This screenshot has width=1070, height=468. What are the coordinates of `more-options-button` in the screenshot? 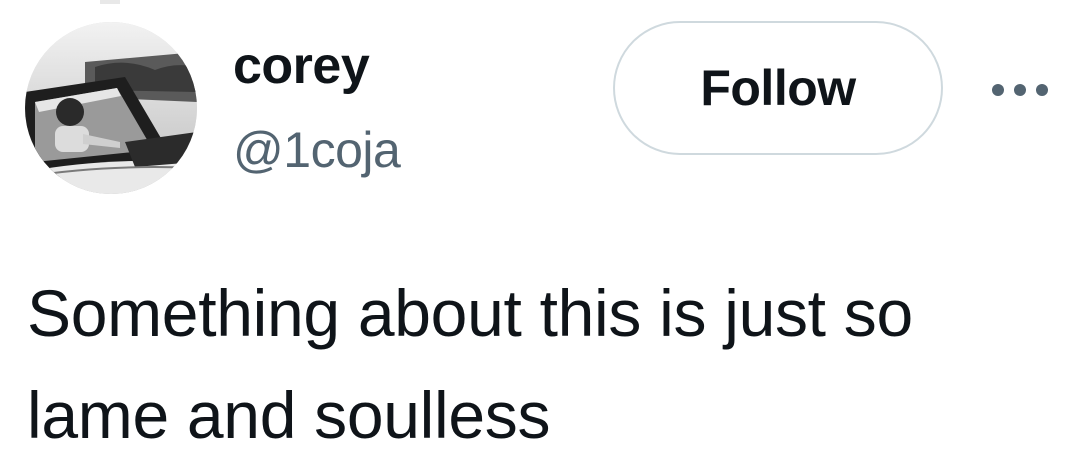 It's located at (1020, 90).